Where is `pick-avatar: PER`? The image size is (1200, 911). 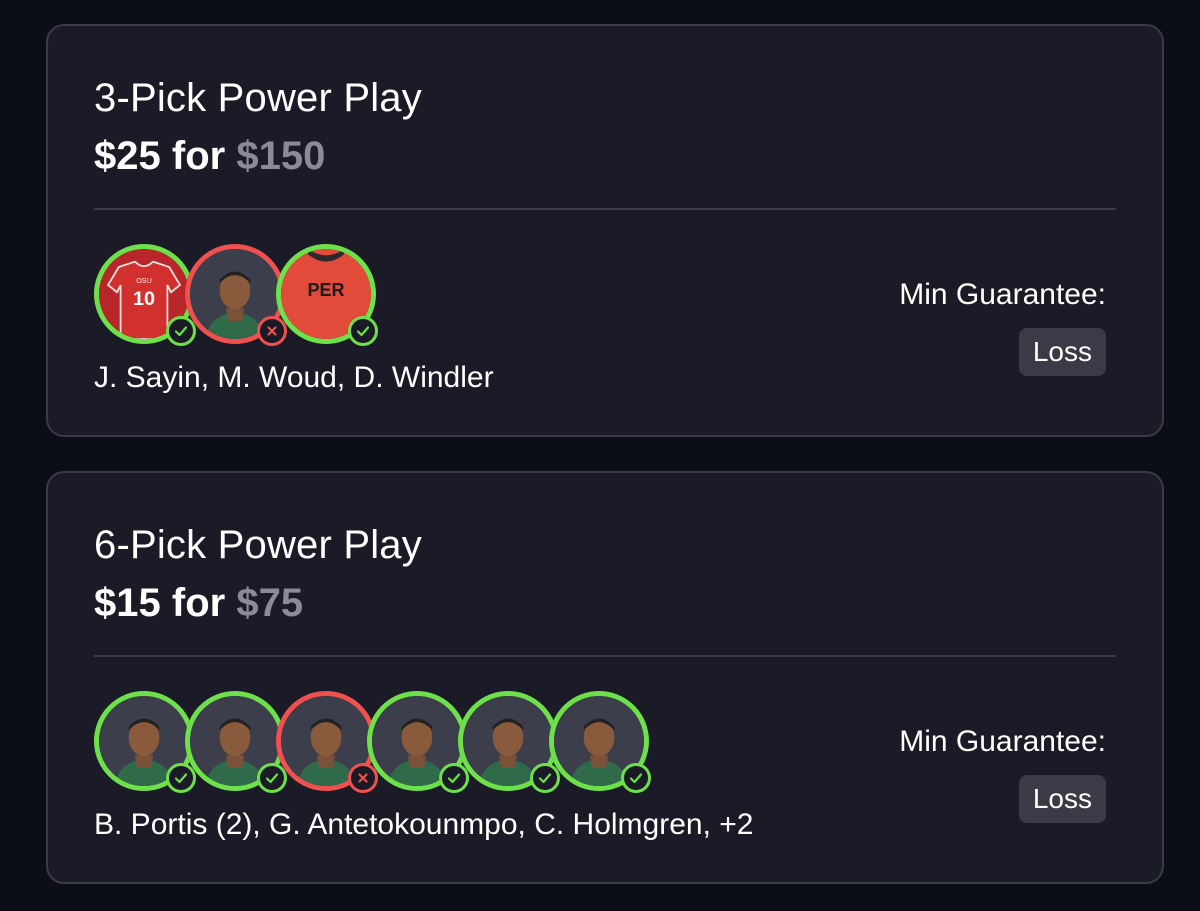 pick-avatar: PER is located at coordinates (327, 295).